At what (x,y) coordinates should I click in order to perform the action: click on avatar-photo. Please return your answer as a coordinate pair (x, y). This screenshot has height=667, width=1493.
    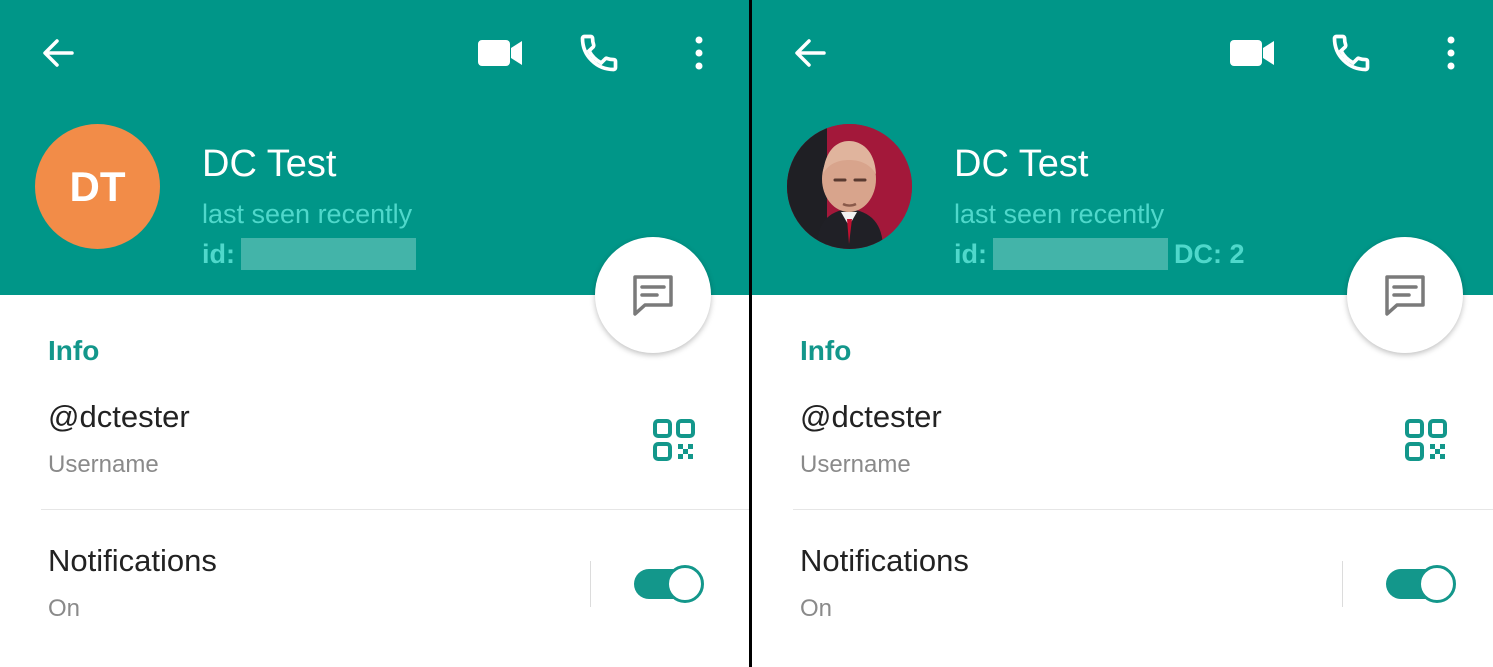
    Looking at the image, I should click on (849, 186).